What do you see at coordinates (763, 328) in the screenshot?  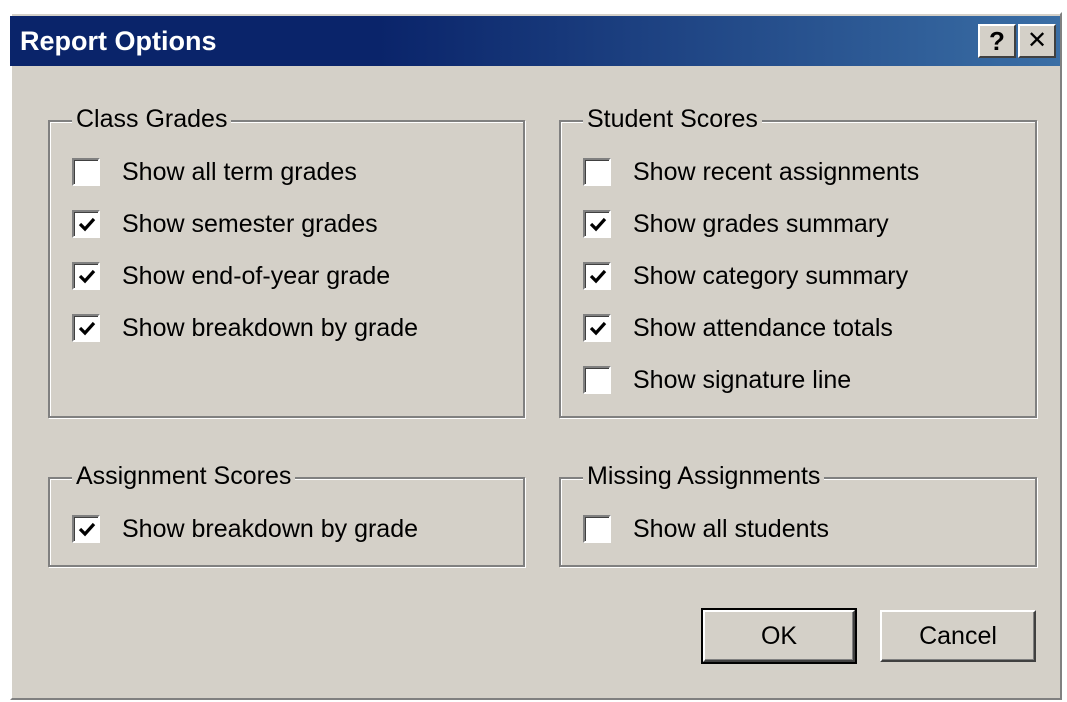 I see `checkbox-label: Show attendance totals` at bounding box center [763, 328].